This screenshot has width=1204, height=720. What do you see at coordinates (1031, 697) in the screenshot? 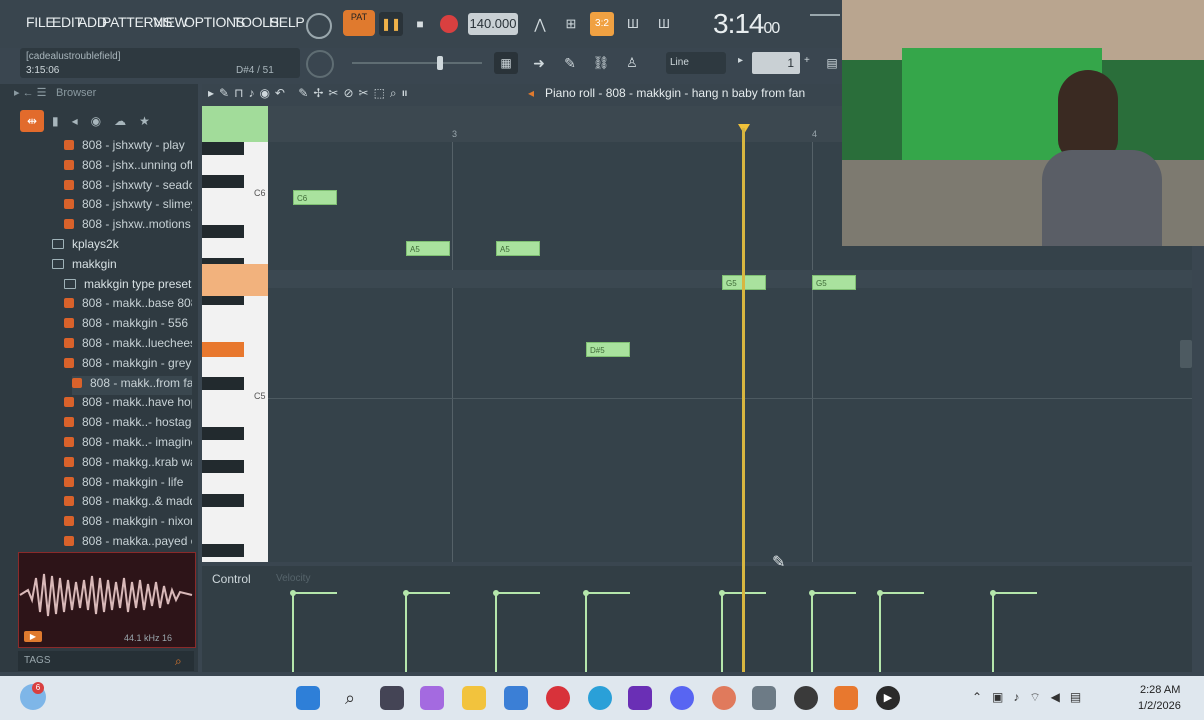
I see `system-tray-icons: ⌃▣♪⌔◀▤` at bounding box center [1031, 697].